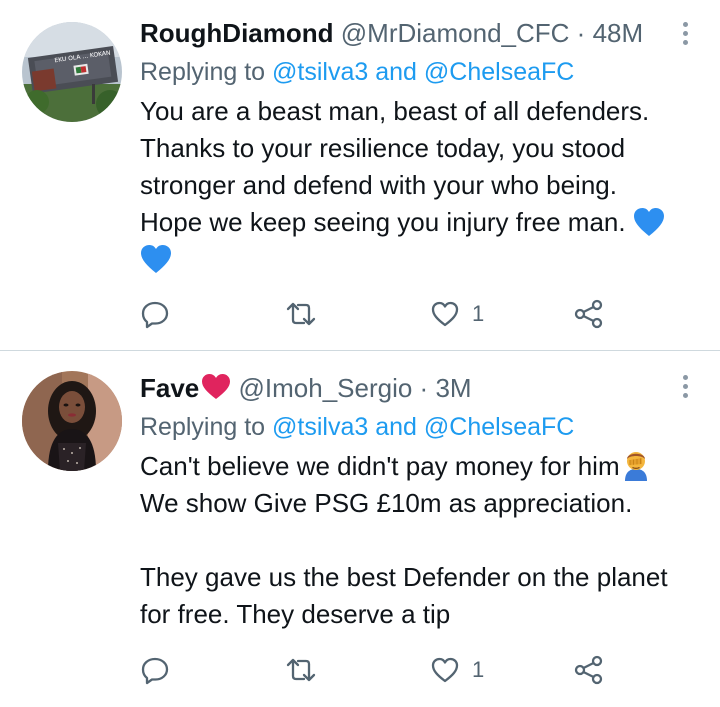  What do you see at coordinates (636, 465) in the screenshot?
I see `facepalm-icon` at bounding box center [636, 465].